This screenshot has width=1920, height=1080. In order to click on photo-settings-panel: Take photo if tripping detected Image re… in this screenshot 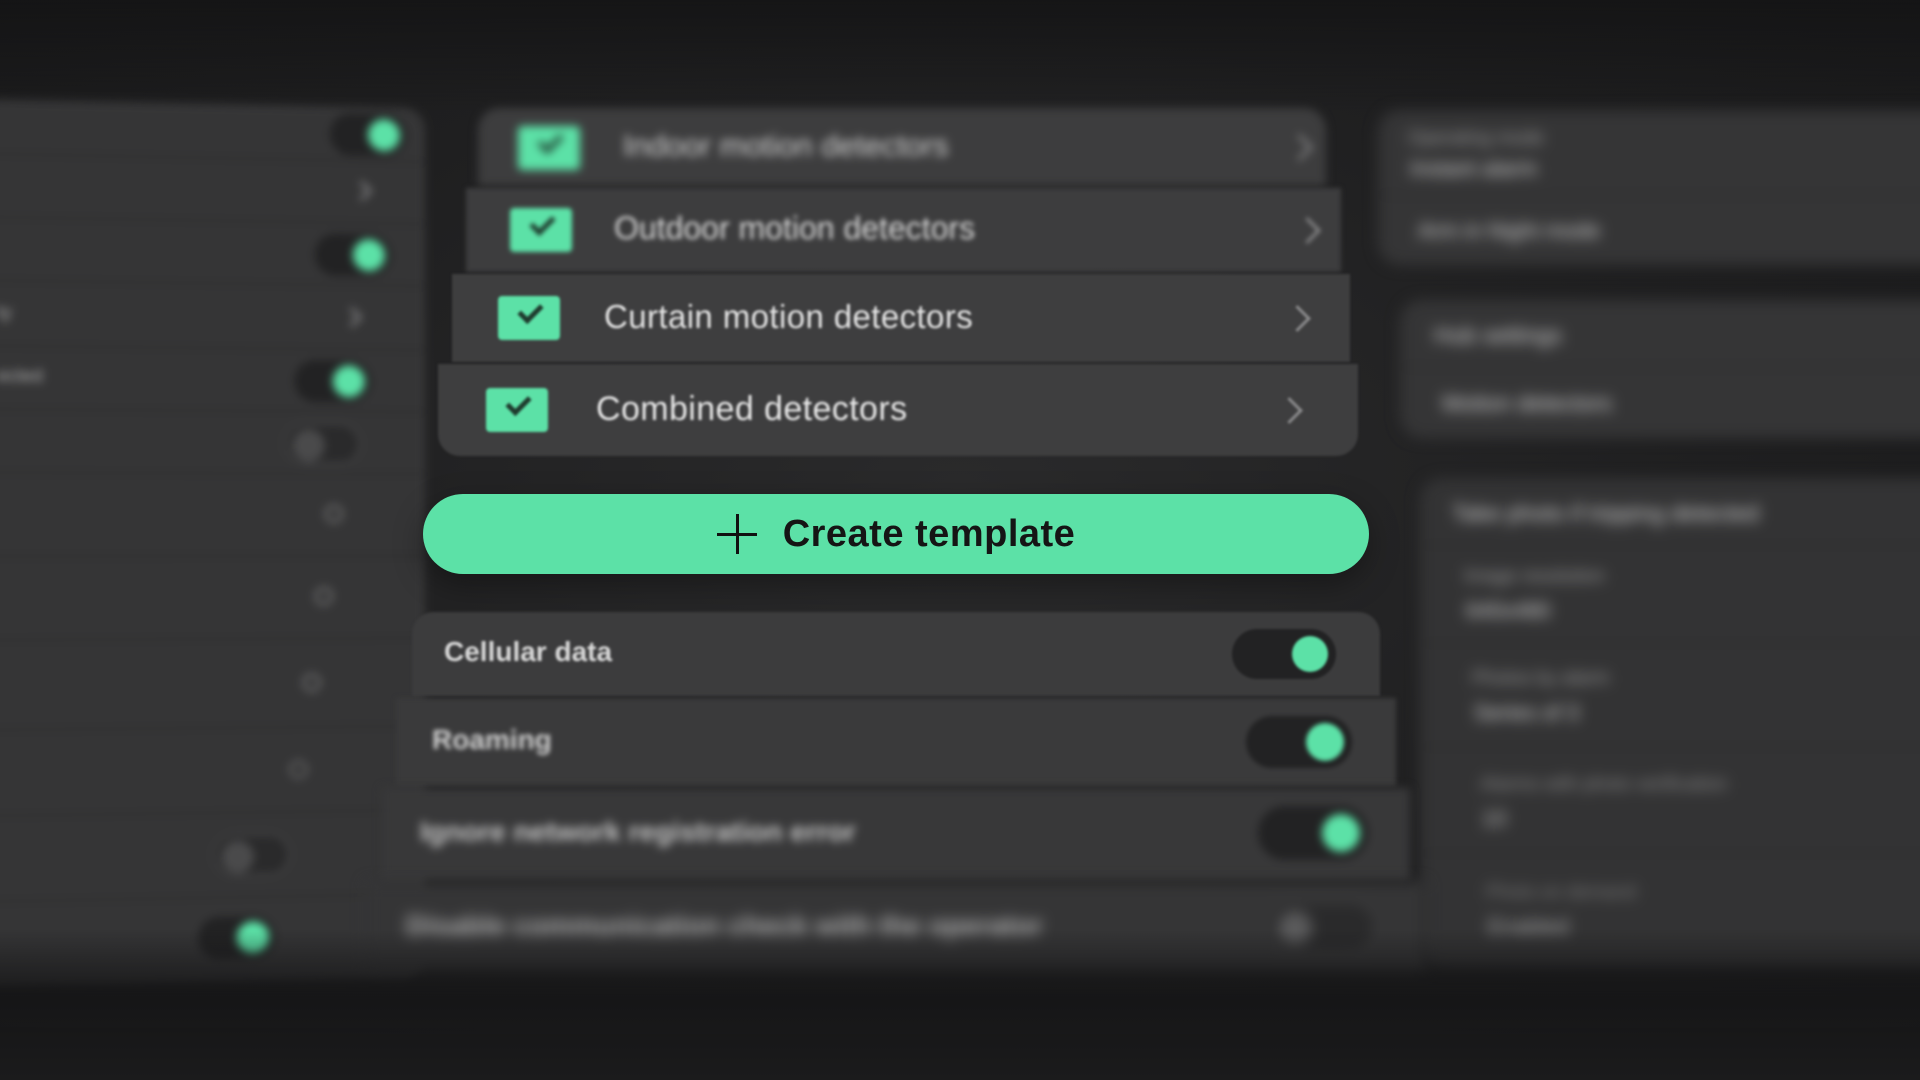, I will do `click(1670, 723)`.